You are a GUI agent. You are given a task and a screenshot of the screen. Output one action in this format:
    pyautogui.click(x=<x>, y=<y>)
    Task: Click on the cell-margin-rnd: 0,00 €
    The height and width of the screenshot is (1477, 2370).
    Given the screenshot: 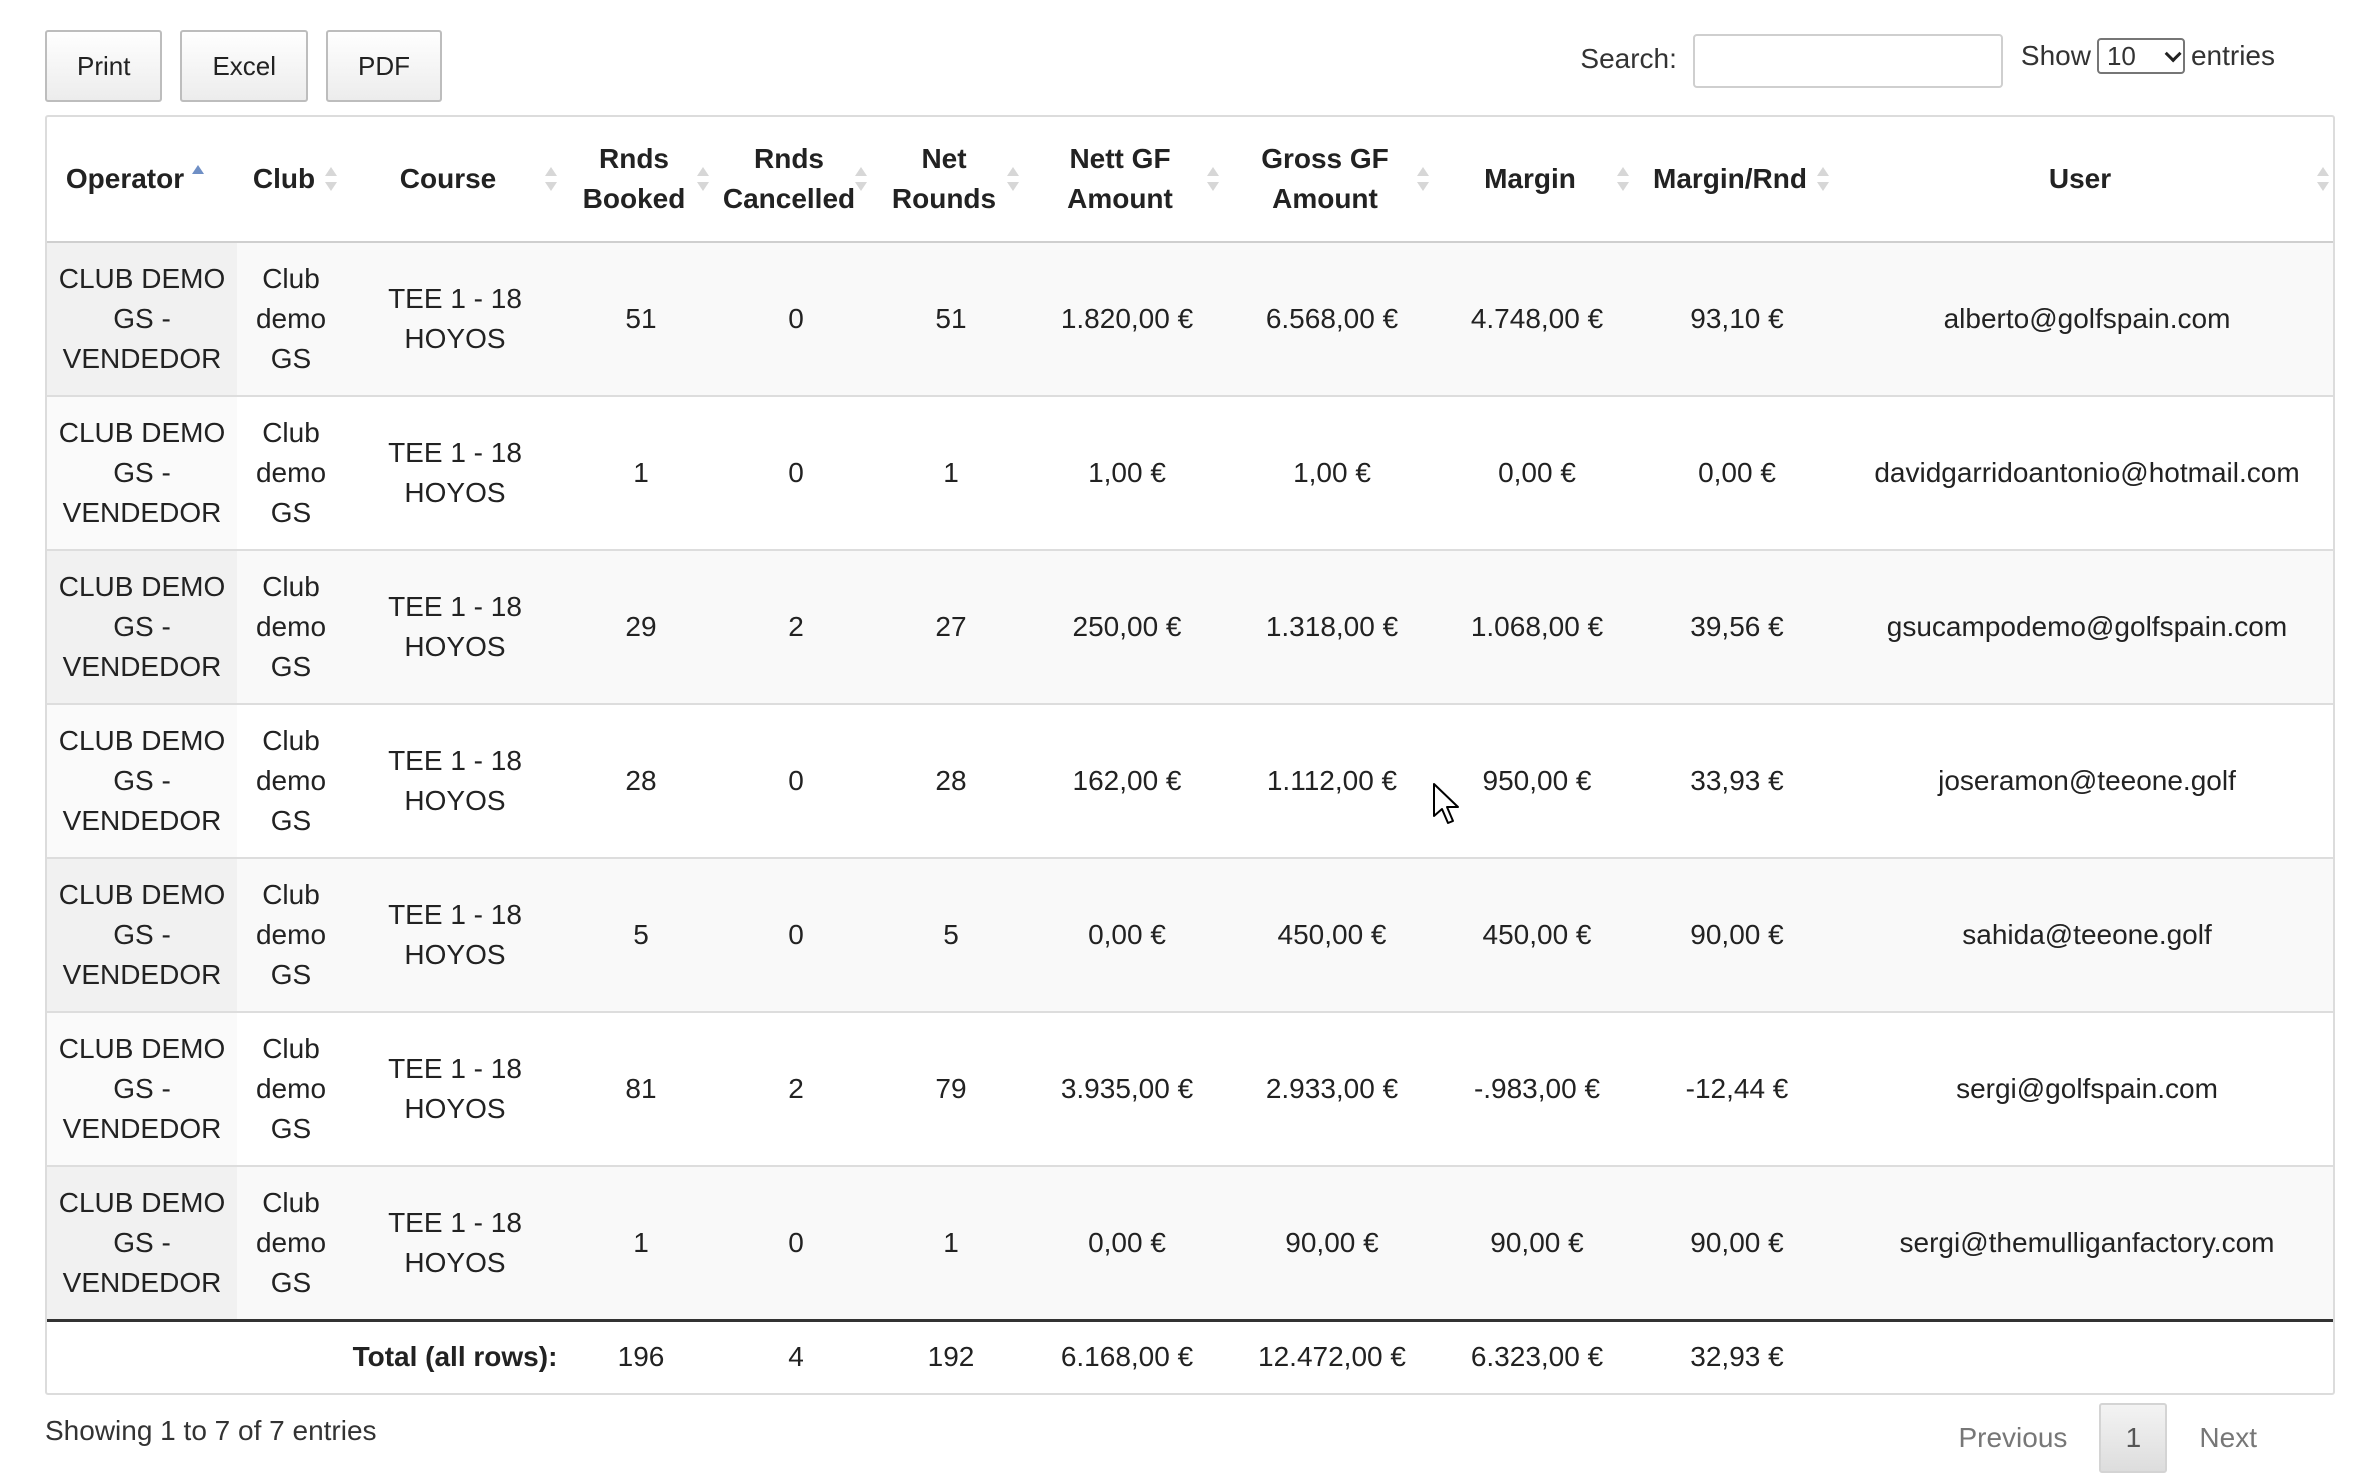 What is the action you would take?
    pyautogui.click(x=1737, y=473)
    